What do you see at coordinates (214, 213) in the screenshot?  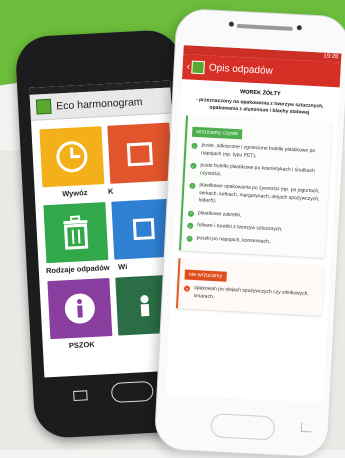 I see `list-item: ✓ plastikowe zakrętki,` at bounding box center [214, 213].